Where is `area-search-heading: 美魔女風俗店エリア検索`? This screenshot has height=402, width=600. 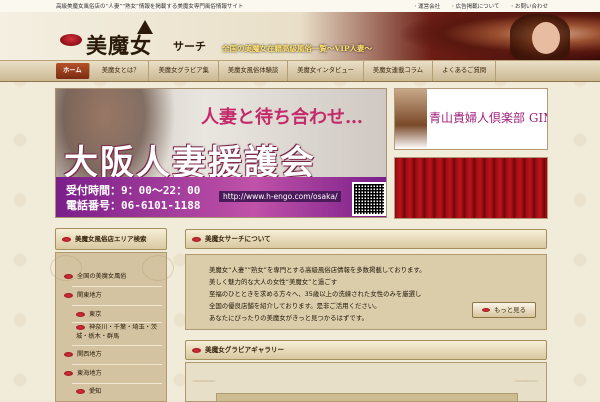
area-search-heading: 美魔女風俗店エリア検索 is located at coordinates (111, 239).